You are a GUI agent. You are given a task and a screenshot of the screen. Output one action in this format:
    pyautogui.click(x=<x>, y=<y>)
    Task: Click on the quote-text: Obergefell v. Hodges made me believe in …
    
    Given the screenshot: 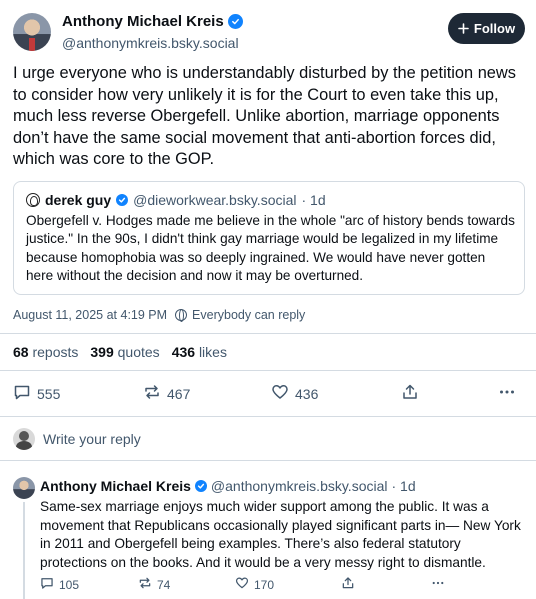 What is the action you would take?
    pyautogui.click(x=270, y=248)
    